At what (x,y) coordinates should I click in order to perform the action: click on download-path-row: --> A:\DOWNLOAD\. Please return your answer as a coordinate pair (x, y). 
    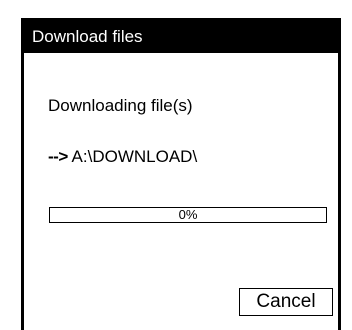
    Looking at the image, I should click on (122, 157).